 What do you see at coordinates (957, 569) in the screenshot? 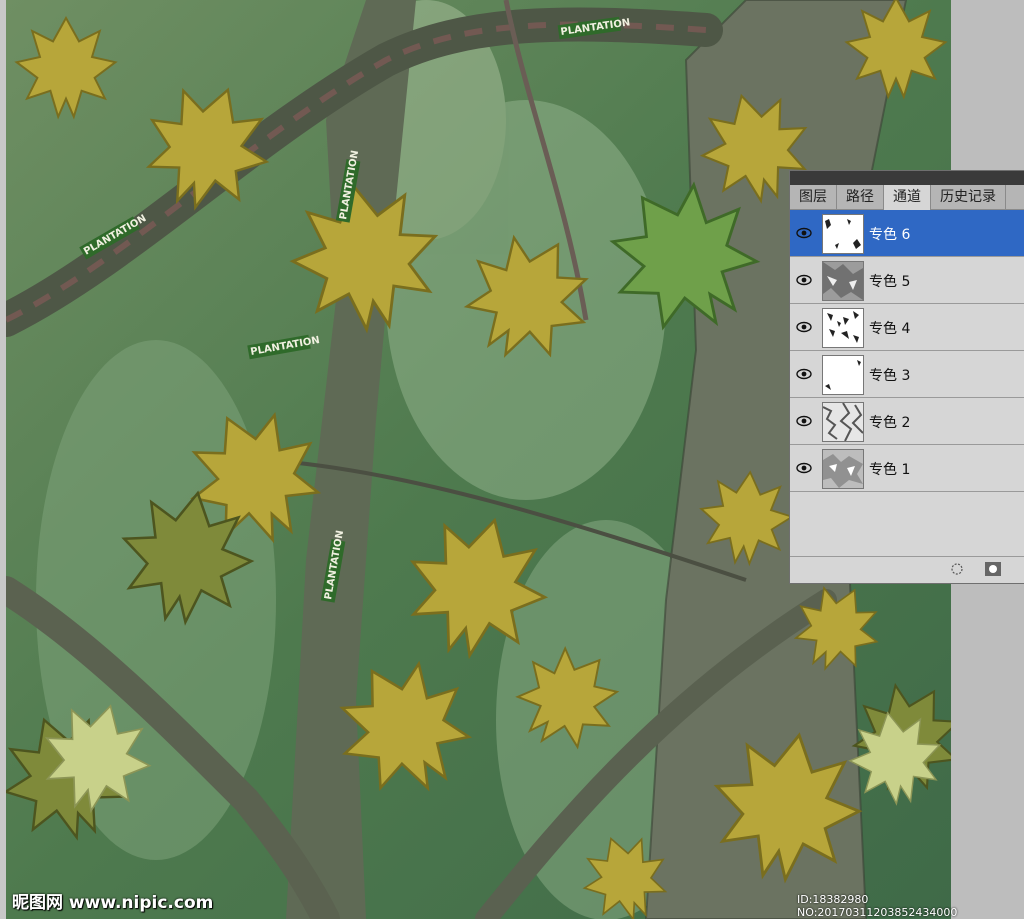
I see `load-selection-icon` at bounding box center [957, 569].